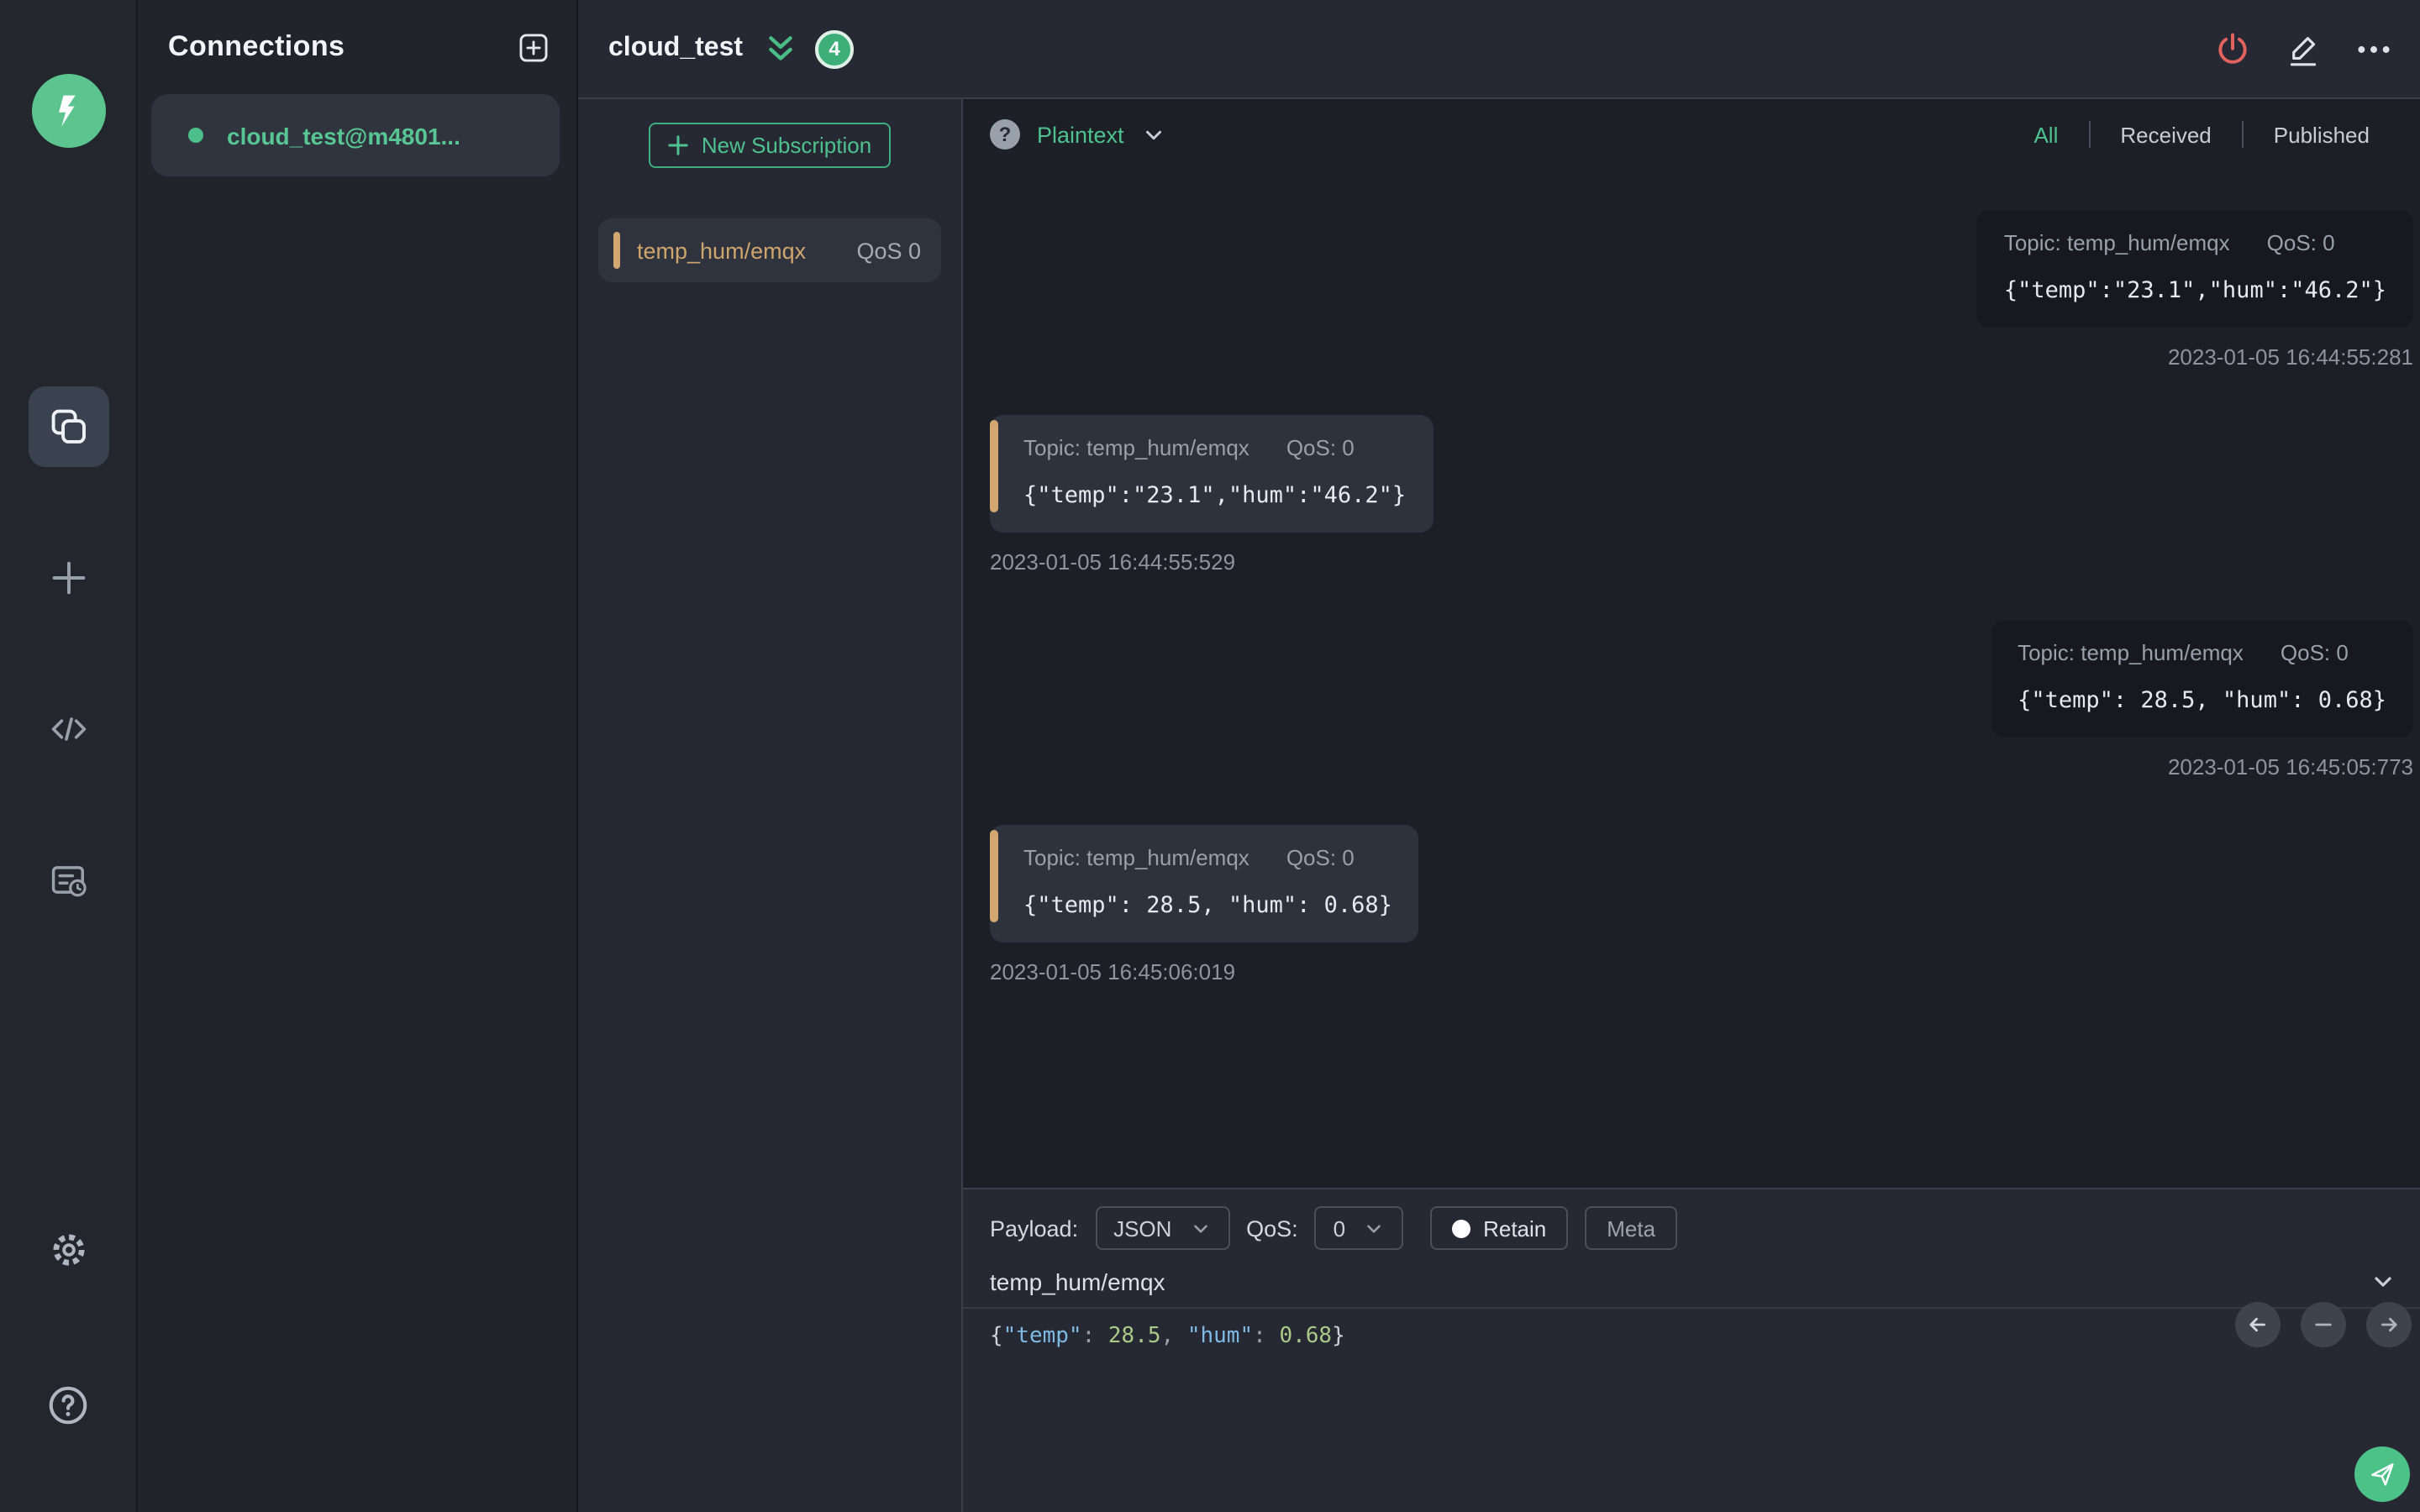  What do you see at coordinates (1034, 1228) in the screenshot?
I see `payload-label: Payload:` at bounding box center [1034, 1228].